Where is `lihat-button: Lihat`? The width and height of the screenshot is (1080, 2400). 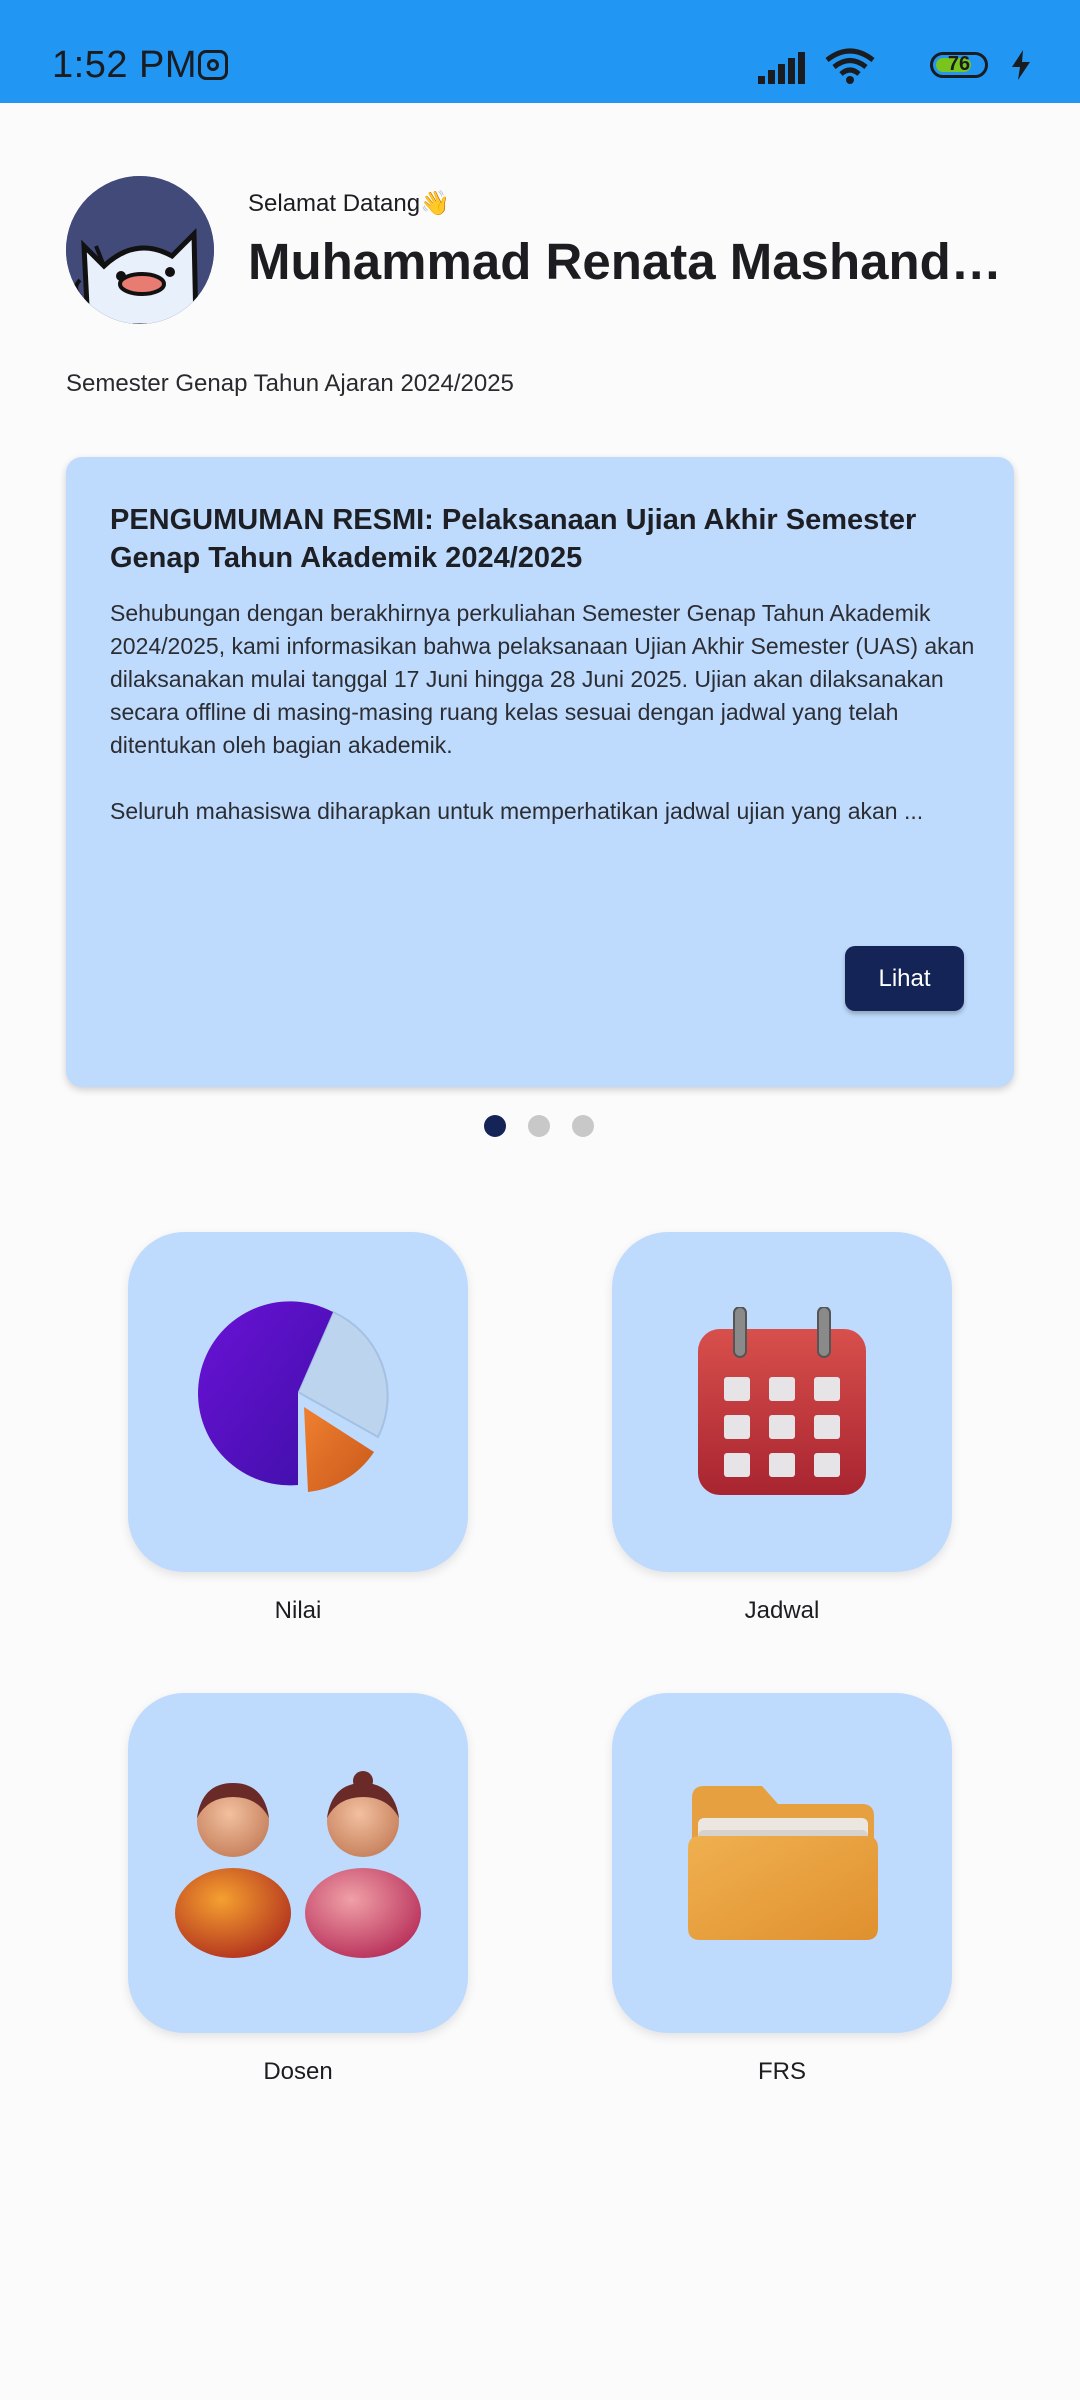
lihat-button: Lihat is located at coordinates (904, 978).